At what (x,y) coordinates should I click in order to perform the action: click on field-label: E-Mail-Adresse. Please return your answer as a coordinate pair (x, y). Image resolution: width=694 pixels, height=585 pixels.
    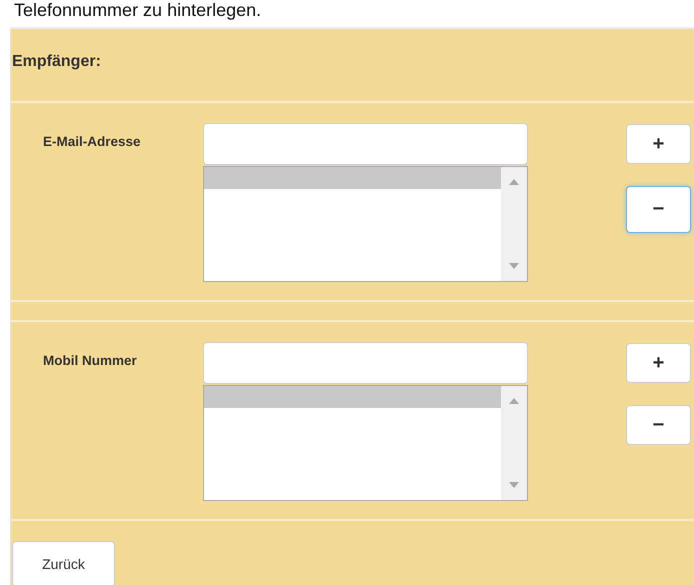
    Looking at the image, I should click on (92, 142).